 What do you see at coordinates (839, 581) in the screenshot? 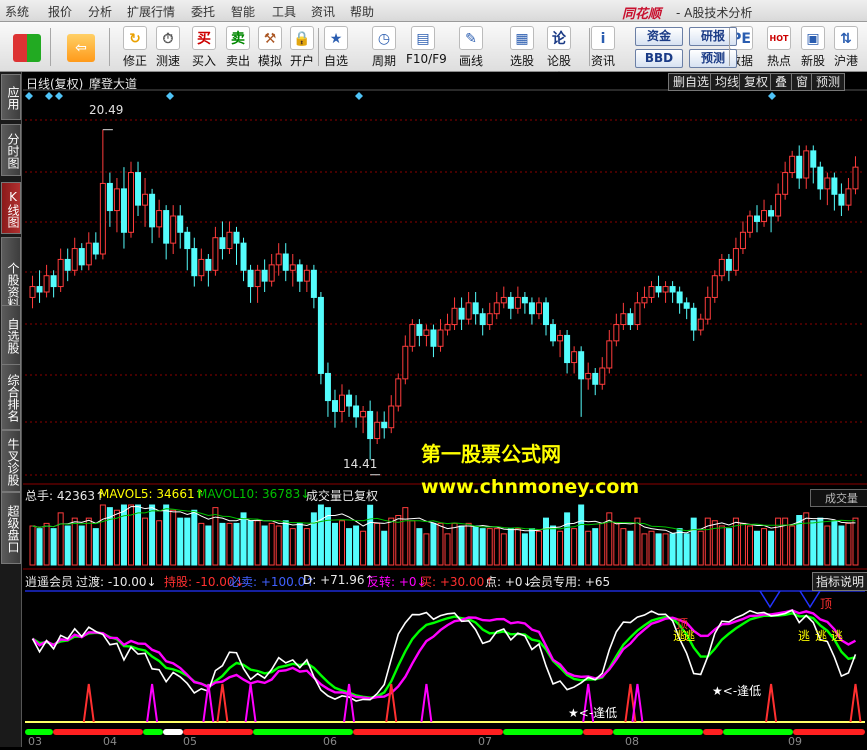
I see `indicator-help-button: 指标说明` at bounding box center [839, 581].